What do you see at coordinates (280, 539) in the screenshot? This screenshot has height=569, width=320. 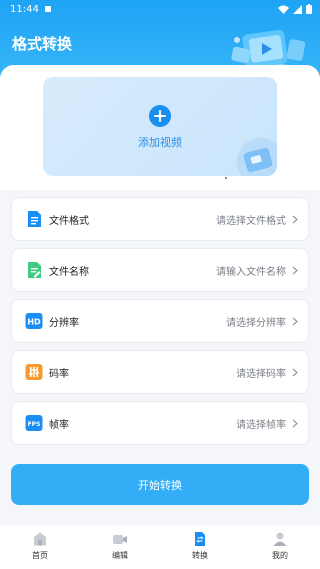 I see `profile-icon` at bounding box center [280, 539].